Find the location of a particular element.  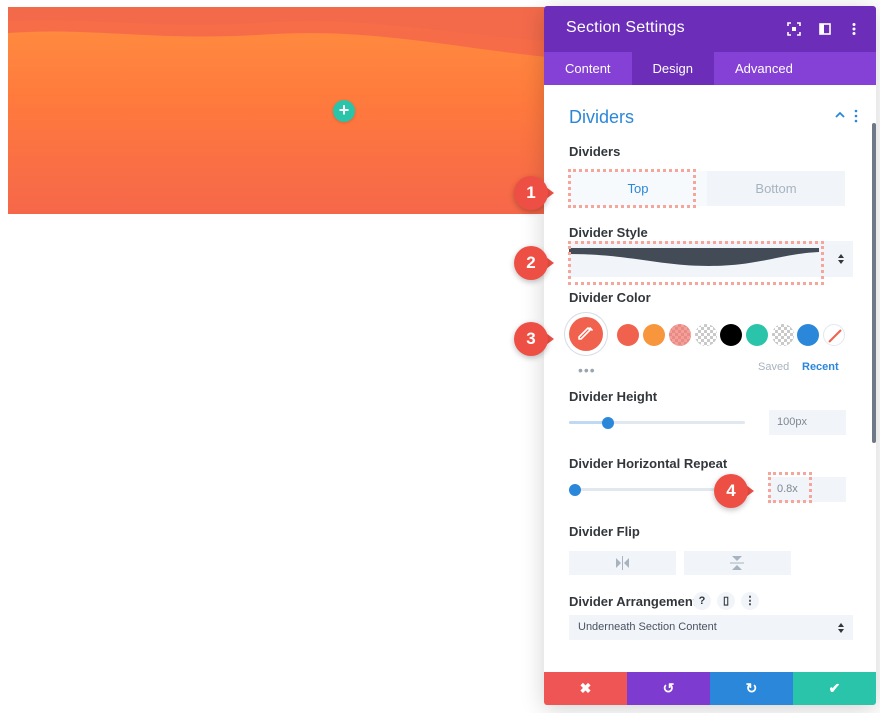

cancel-button: ✖ is located at coordinates (585, 688).